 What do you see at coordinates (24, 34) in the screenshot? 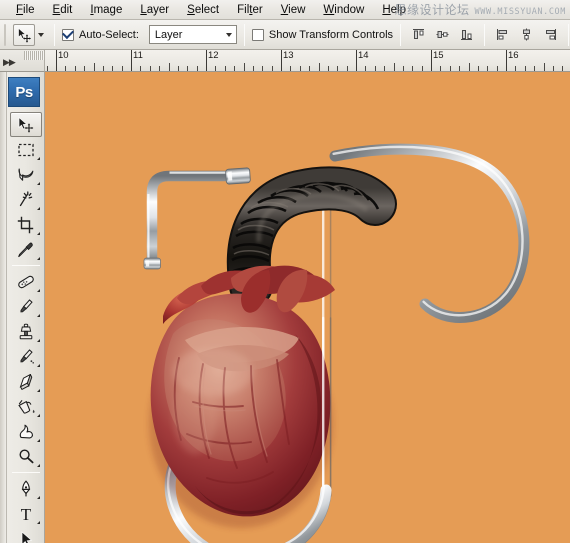
I see `move-tool-icon` at bounding box center [24, 34].